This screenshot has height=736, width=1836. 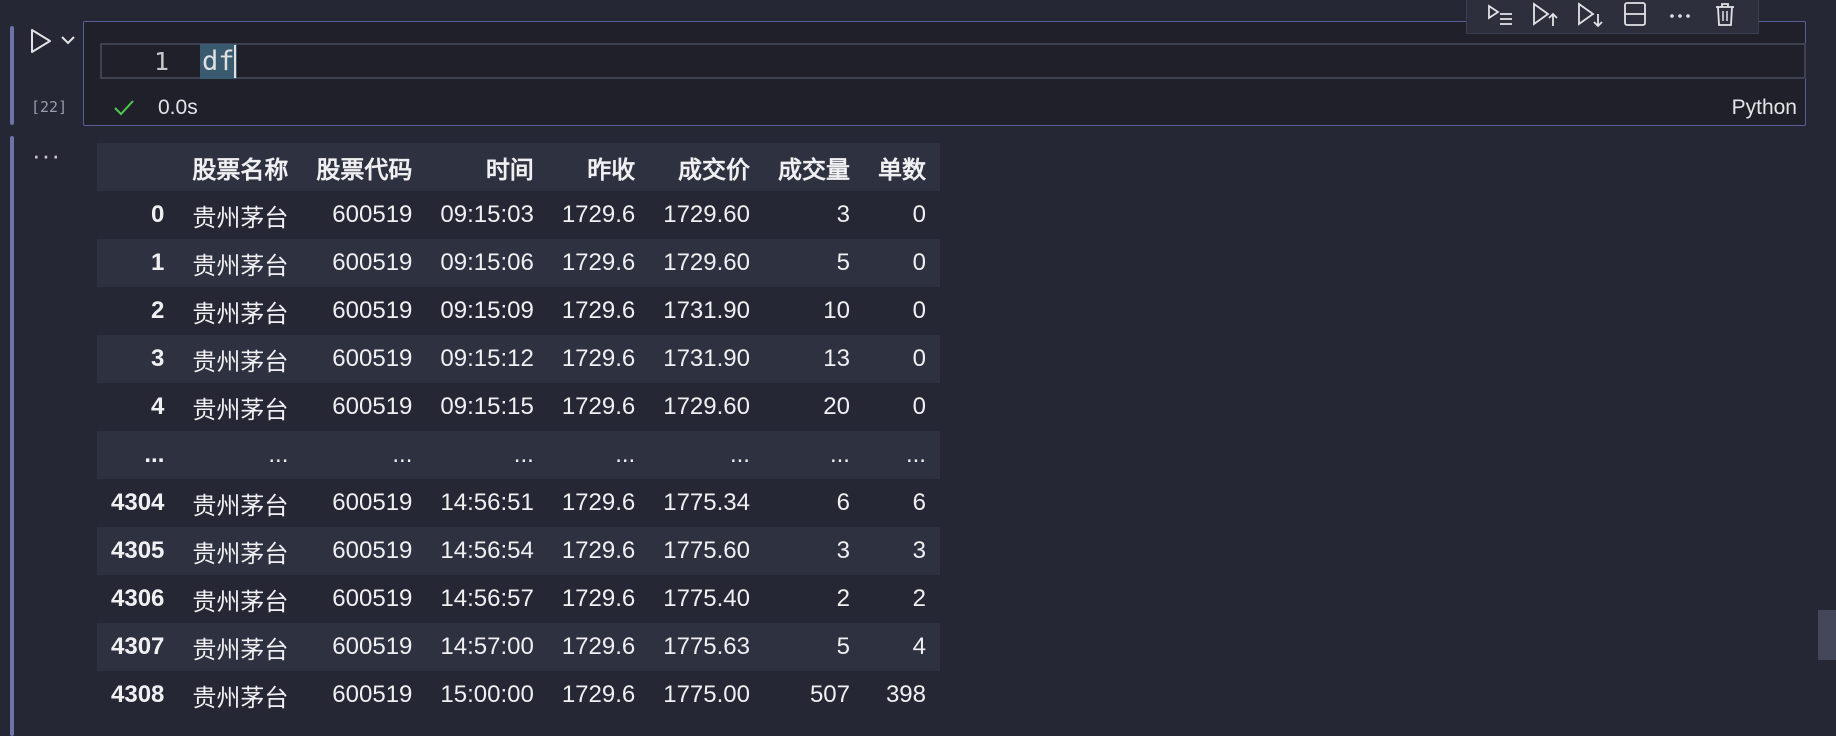 What do you see at coordinates (813, 170) in the screenshot?
I see `column-header: 成交量` at bounding box center [813, 170].